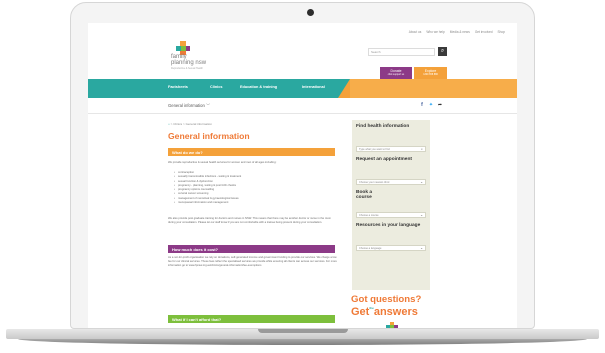  Describe the element at coordinates (313, 87) in the screenshot. I see `nav-item-international: International` at that location.